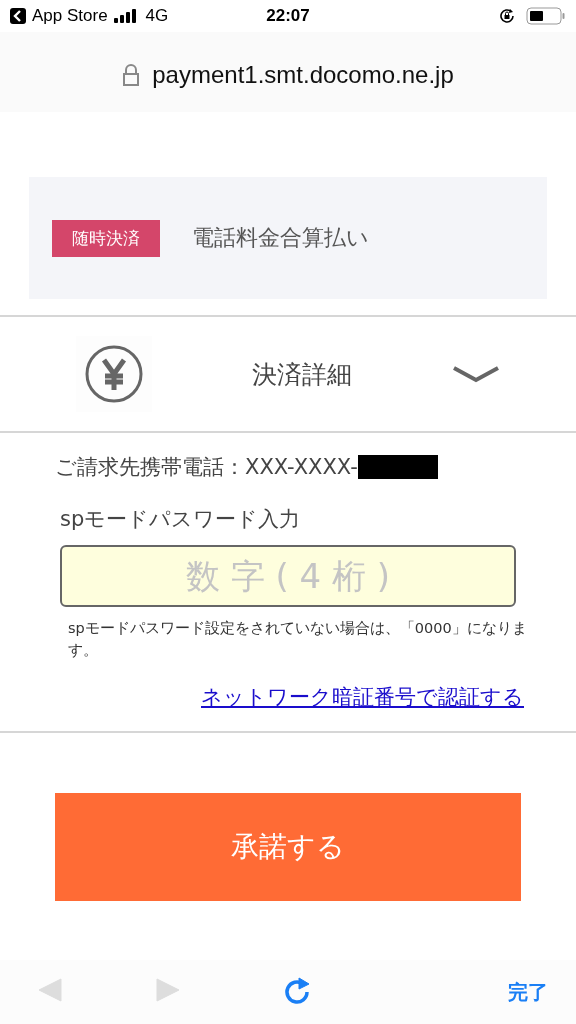  I want to click on network-pin-link: ネットワーク暗証番号で認証する, so click(362, 697).